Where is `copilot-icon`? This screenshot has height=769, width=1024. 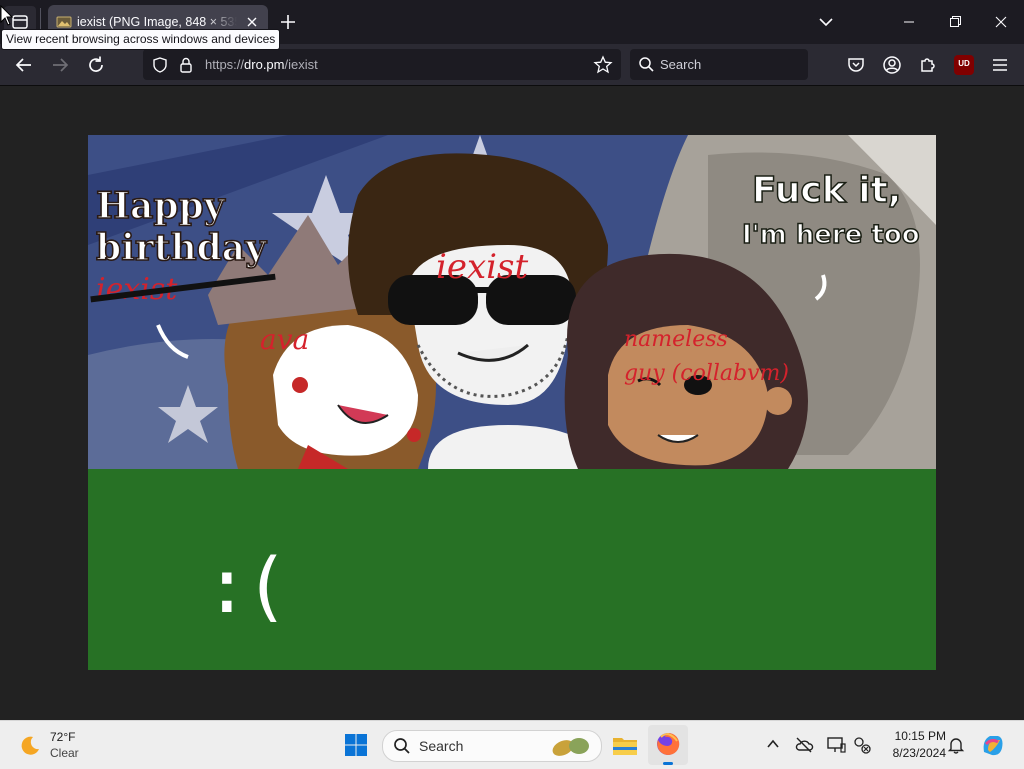 copilot-icon is located at coordinates (993, 745).